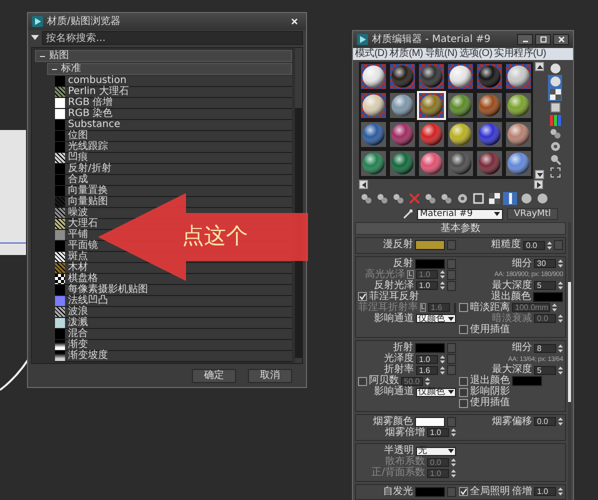 The image size is (598, 500). What do you see at coordinates (561, 39) in the screenshot?
I see `close-button` at bounding box center [561, 39].